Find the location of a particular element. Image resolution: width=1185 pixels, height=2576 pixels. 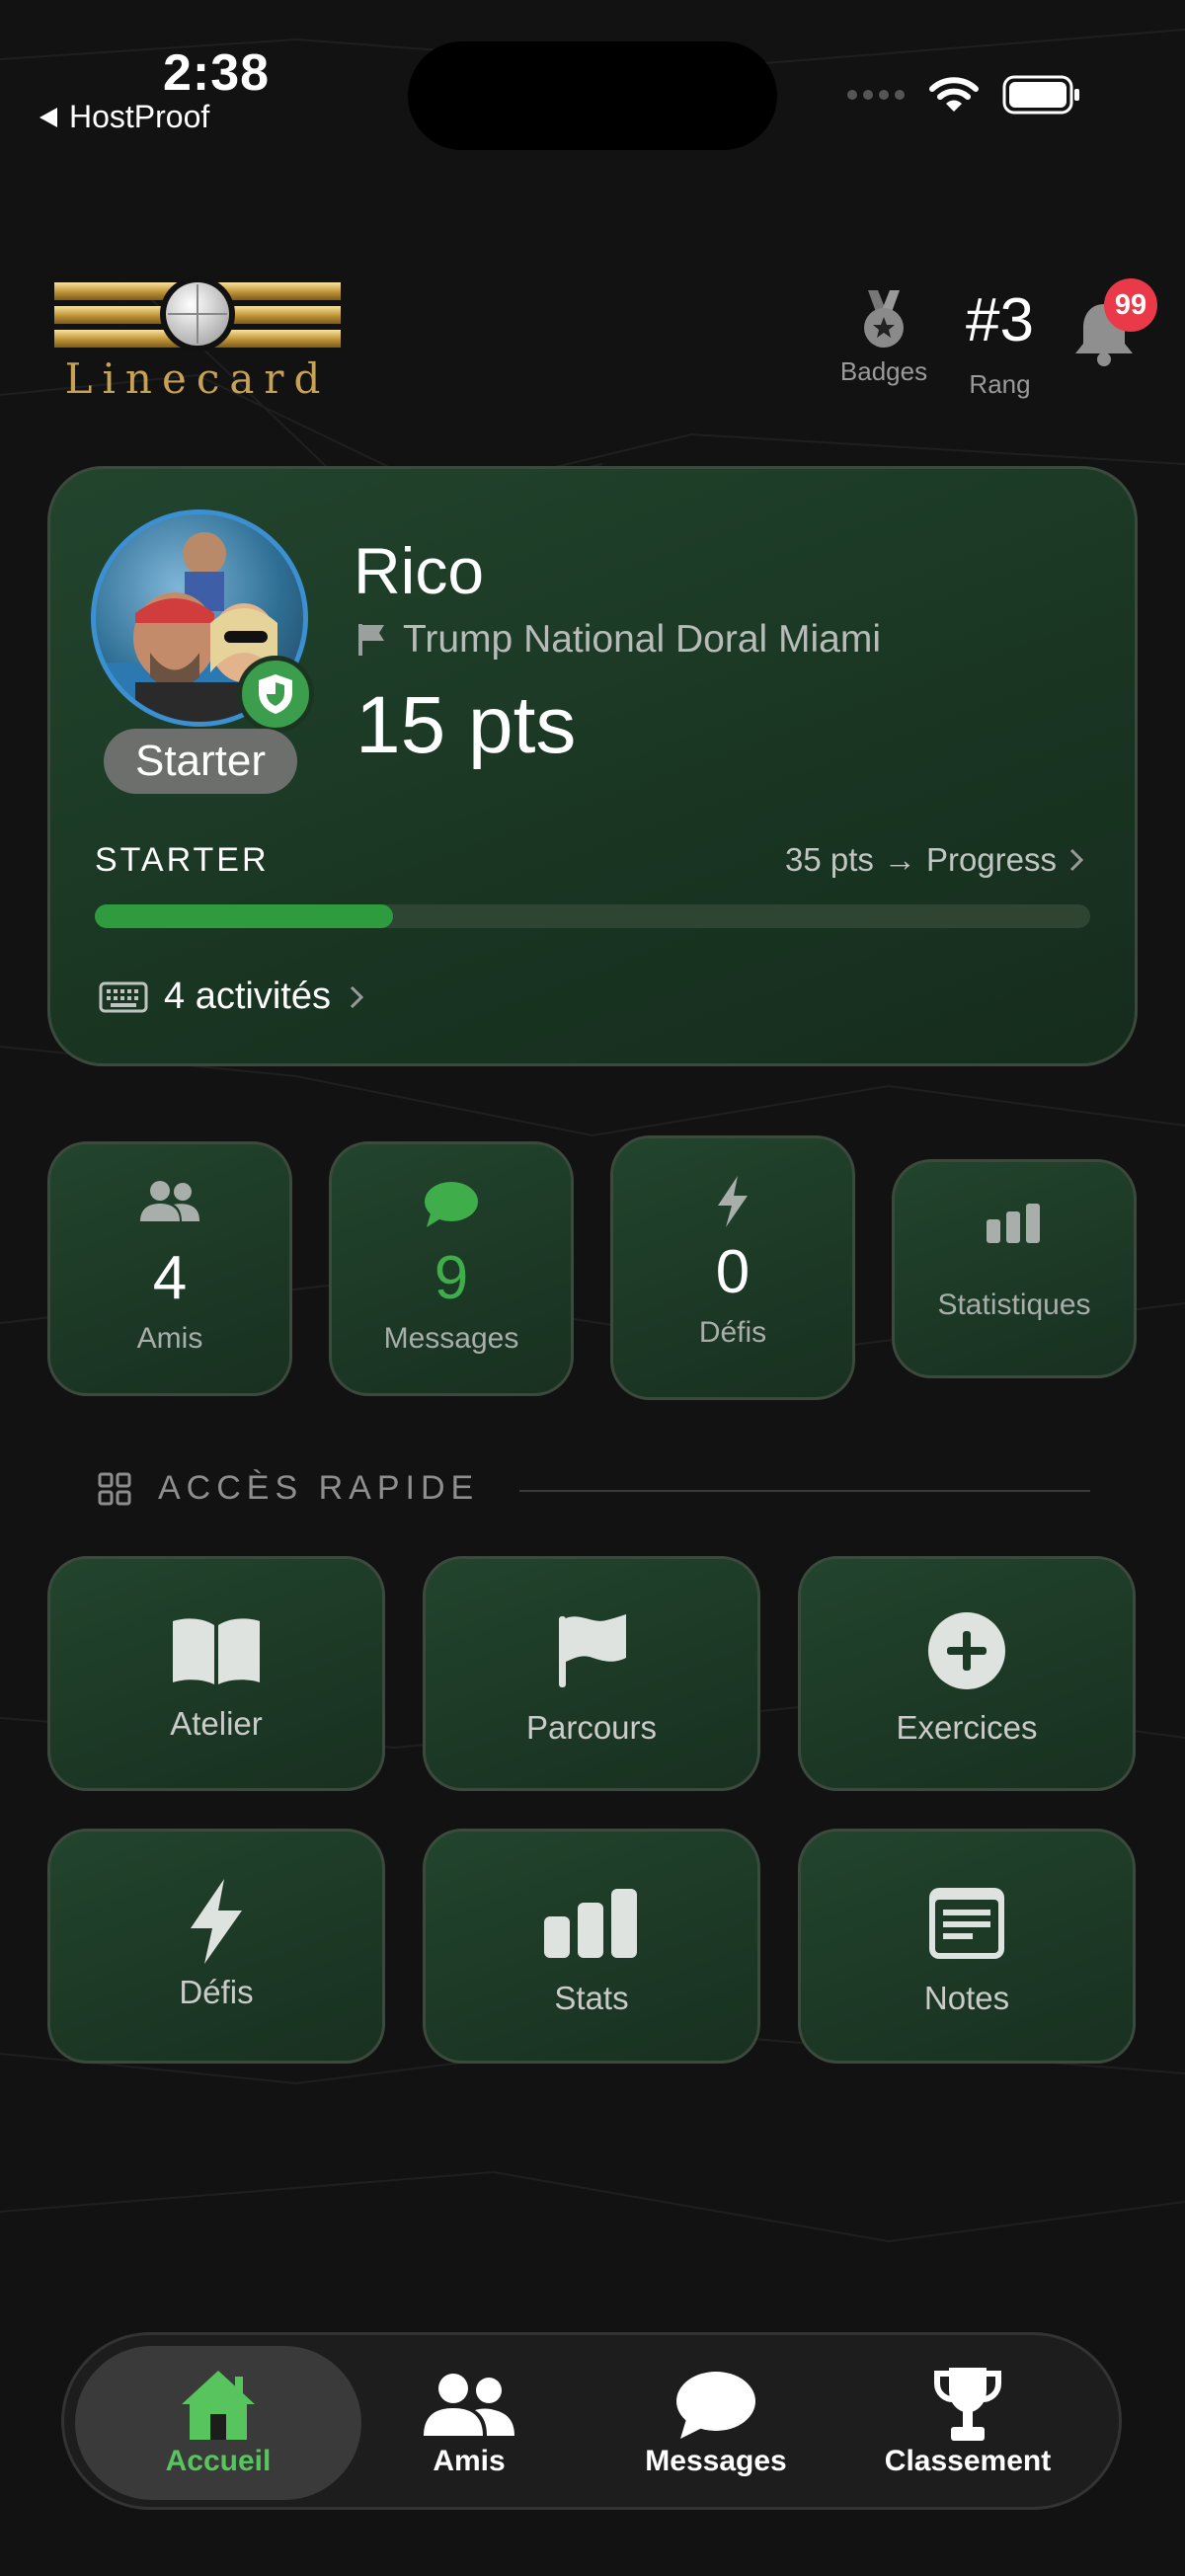

plus-circle-icon is located at coordinates (967, 1650).